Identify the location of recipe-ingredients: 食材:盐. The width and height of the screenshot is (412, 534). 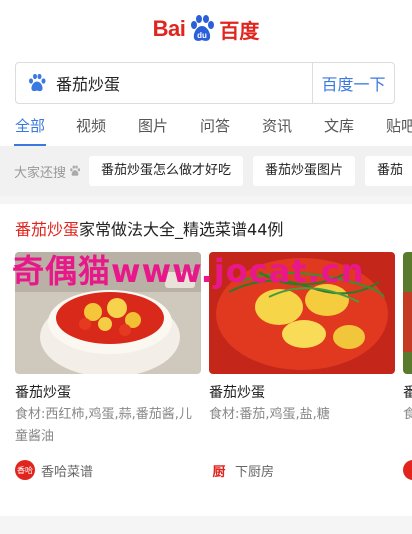
(407, 414).